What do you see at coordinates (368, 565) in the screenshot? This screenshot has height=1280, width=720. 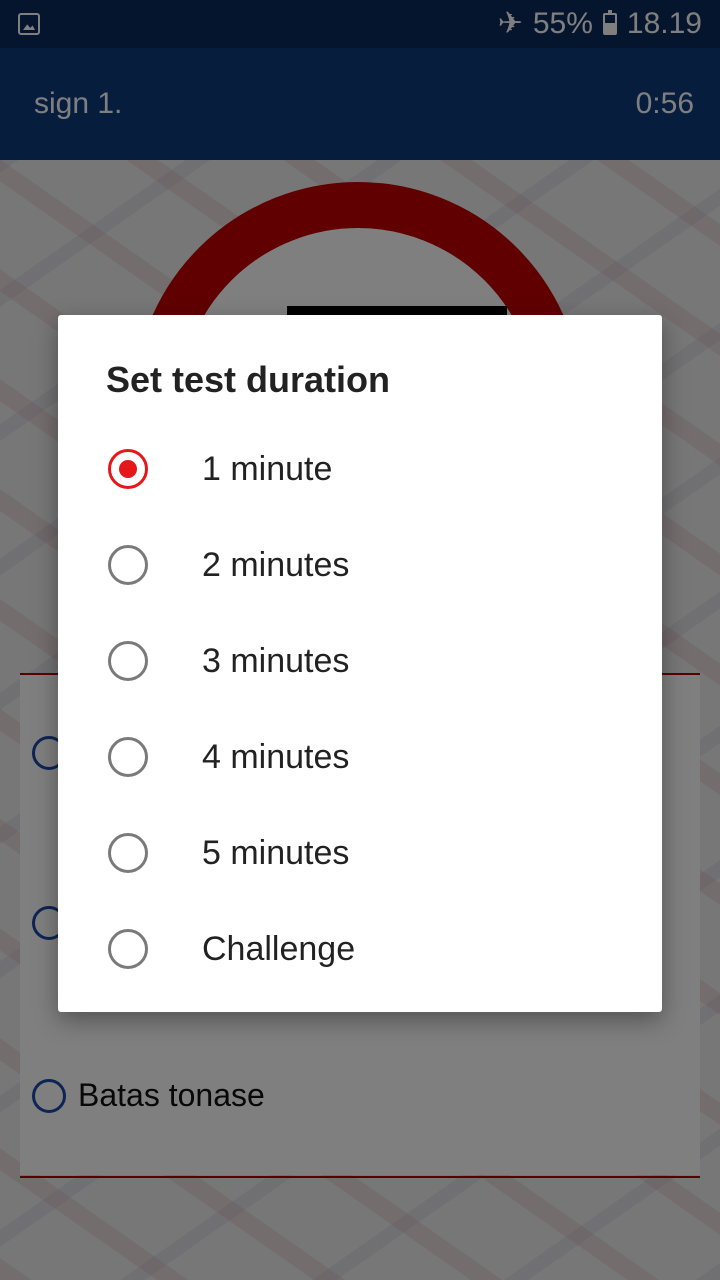 I see `choice-2-minutes: 2 minutes` at bounding box center [368, 565].